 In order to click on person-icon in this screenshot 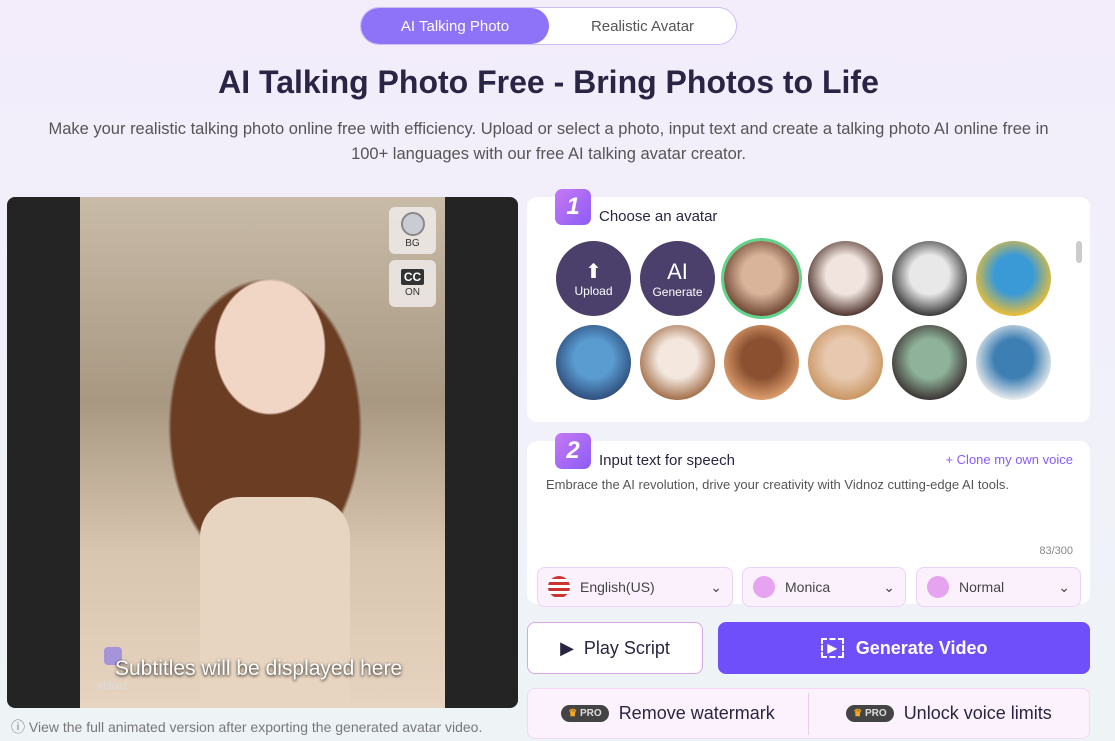, I will do `click(764, 587)`.